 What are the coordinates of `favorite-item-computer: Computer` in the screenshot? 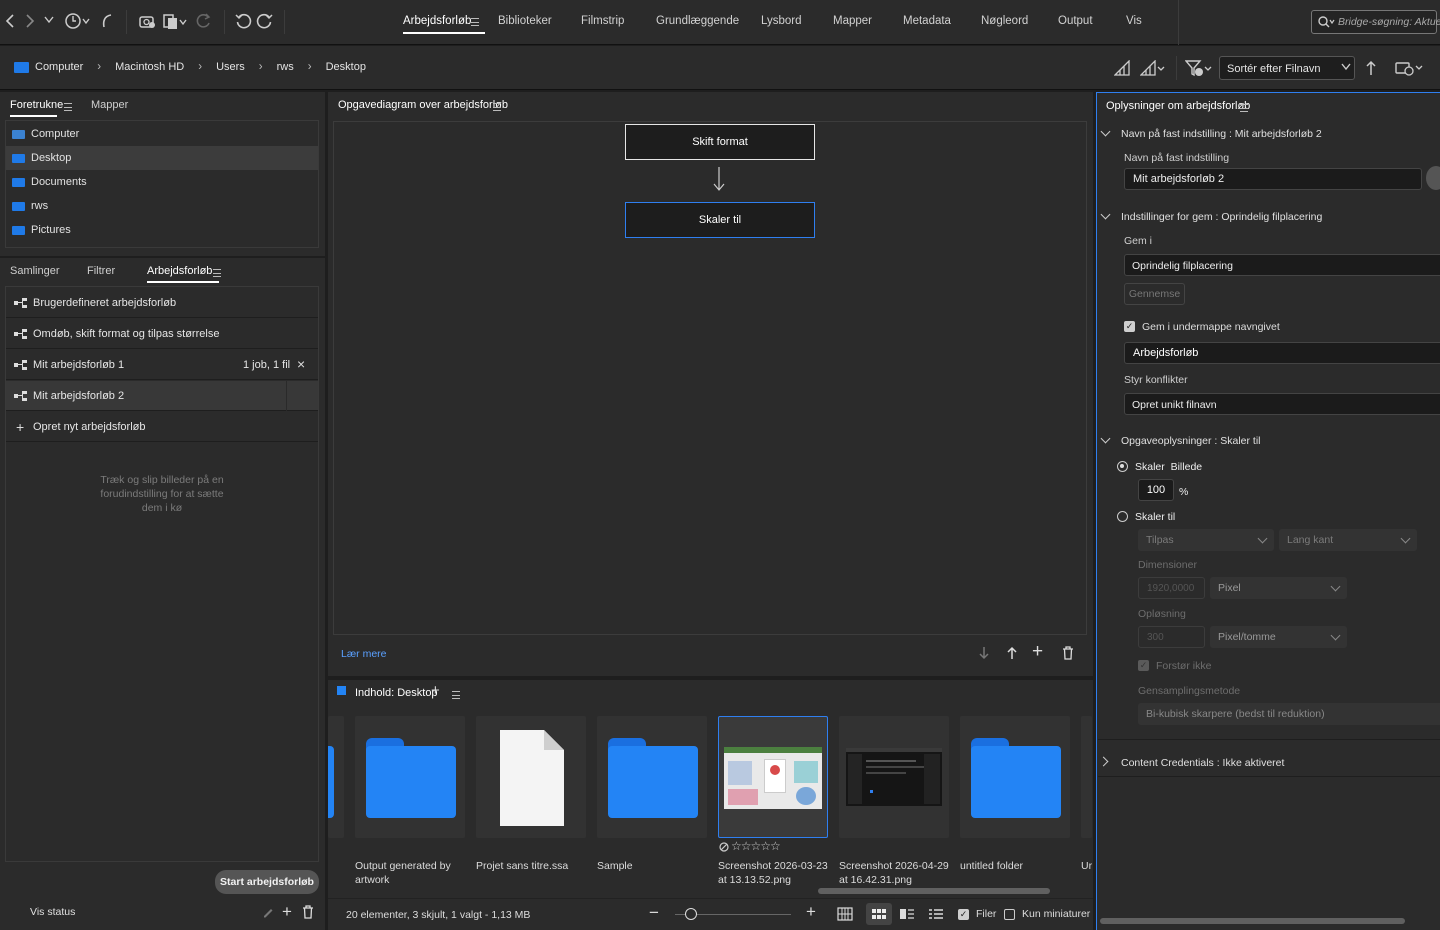 It's located at (159, 134).